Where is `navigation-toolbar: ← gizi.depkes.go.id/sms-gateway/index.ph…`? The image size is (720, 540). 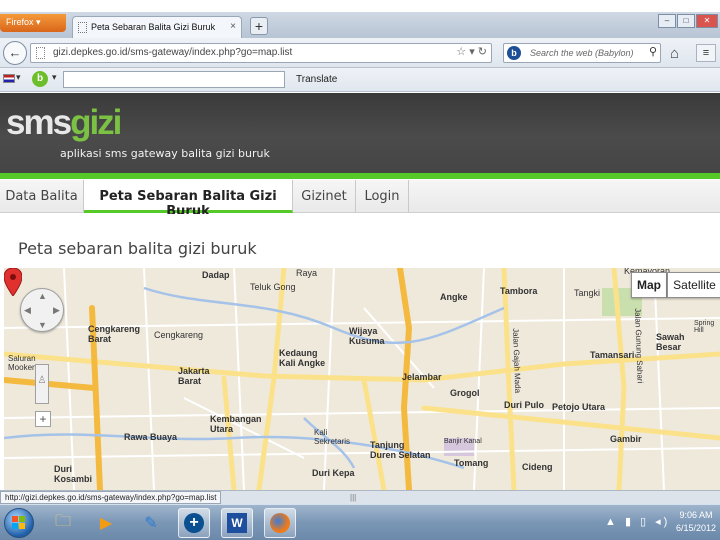 navigation-toolbar: ← gizi.depkes.go.id/sms-gateway/index.ph… is located at coordinates (360, 53).